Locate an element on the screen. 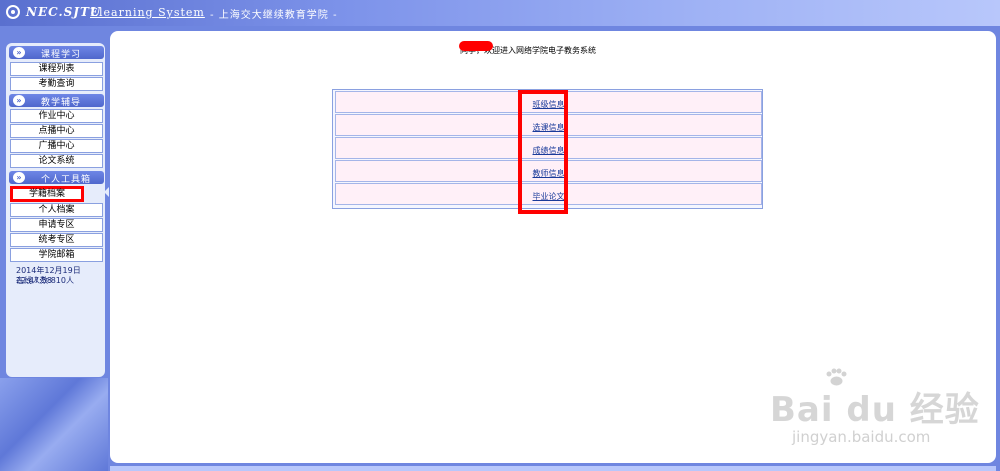 The image size is (1000, 471). section-personal-tools: » 个人工具箱 is located at coordinates (56, 178).